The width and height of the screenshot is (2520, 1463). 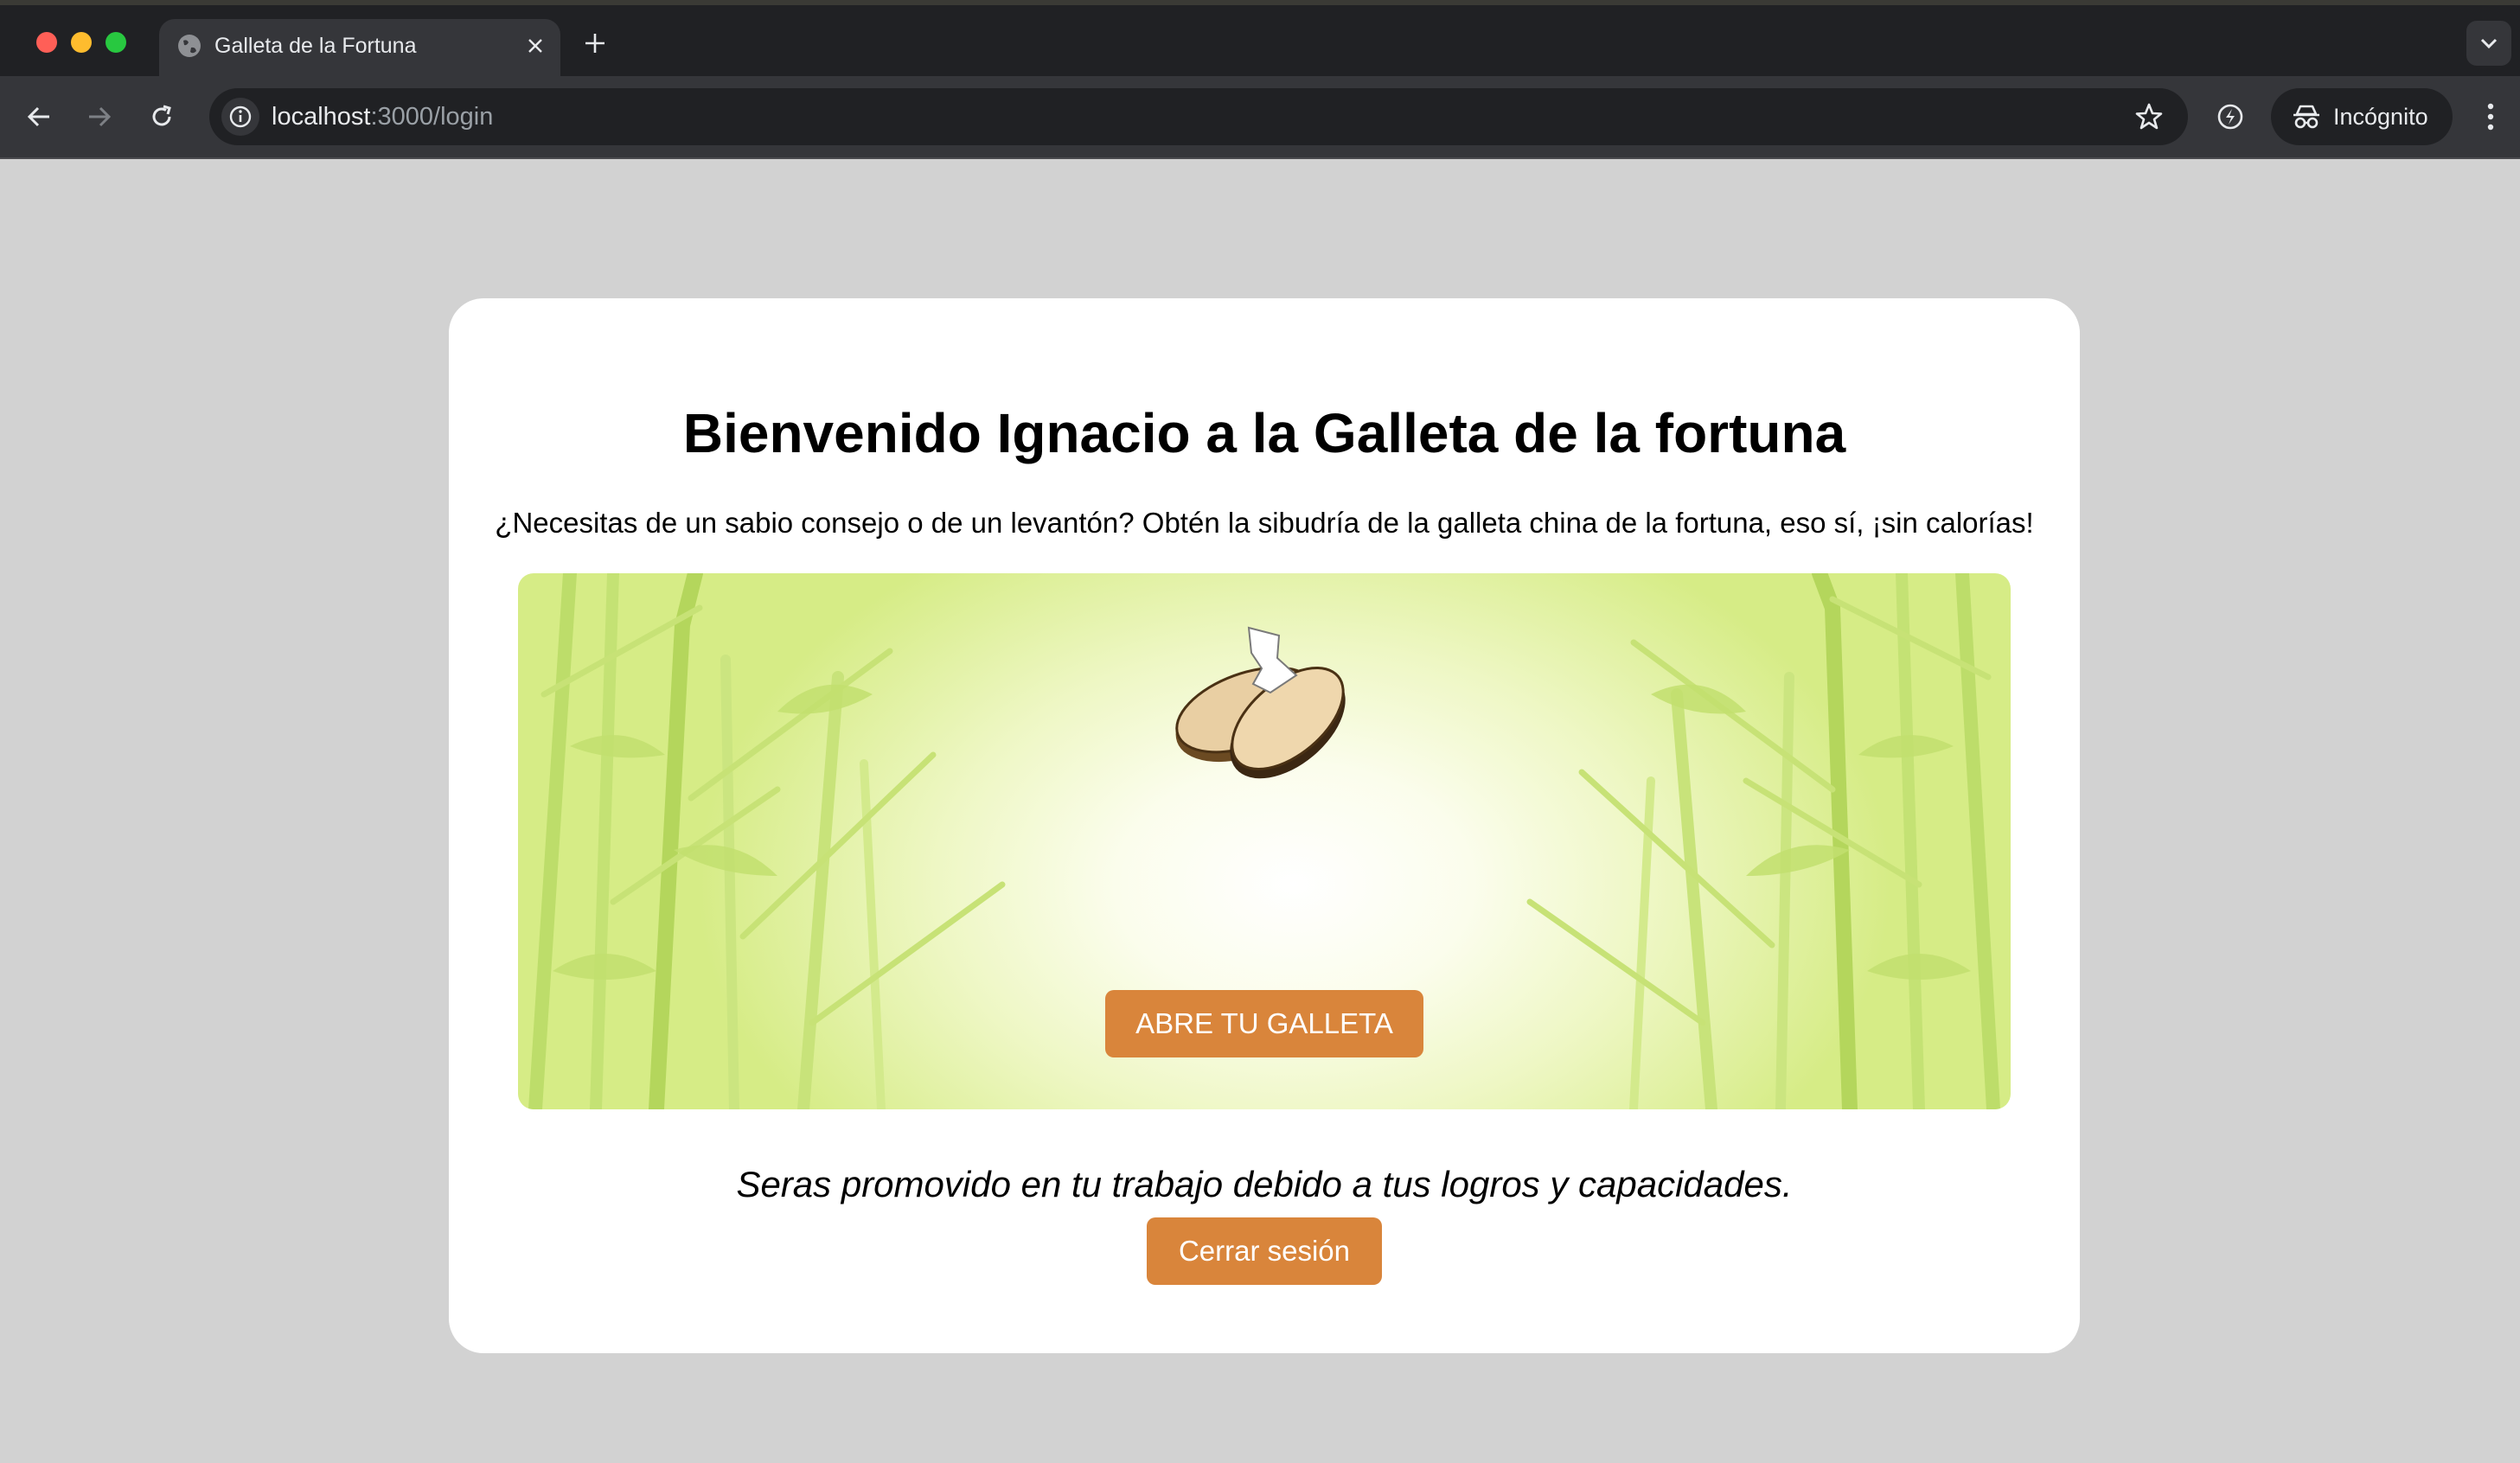 I want to click on kebab-menu-icon, so click(x=2491, y=117).